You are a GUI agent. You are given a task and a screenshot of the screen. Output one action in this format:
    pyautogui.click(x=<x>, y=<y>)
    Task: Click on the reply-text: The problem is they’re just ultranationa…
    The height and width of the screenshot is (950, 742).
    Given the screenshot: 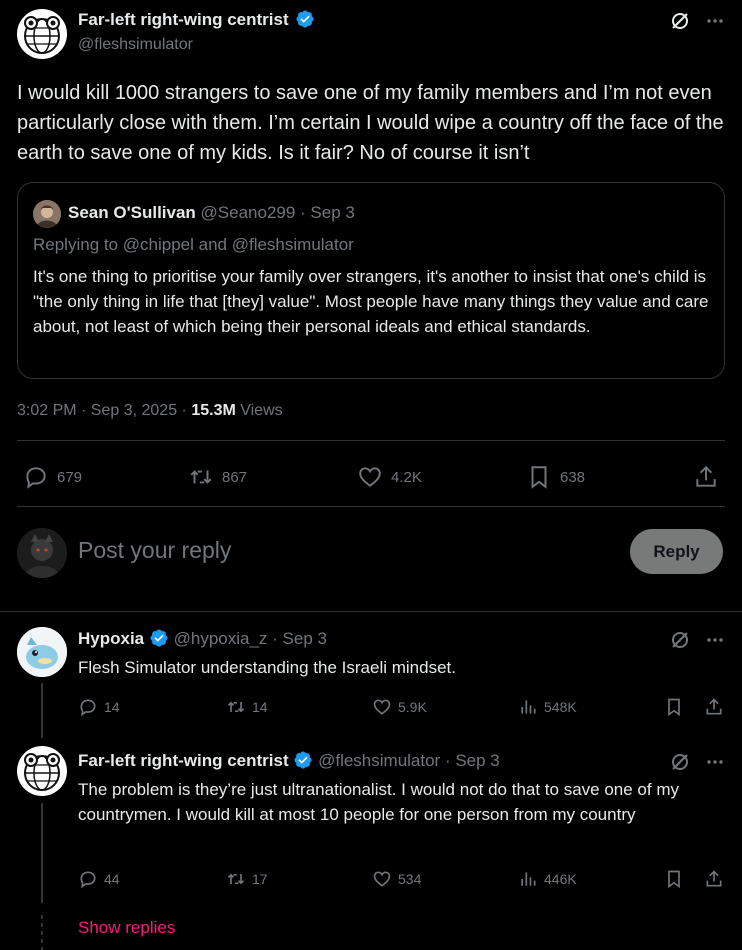 What is the action you would take?
    pyautogui.click(x=378, y=802)
    